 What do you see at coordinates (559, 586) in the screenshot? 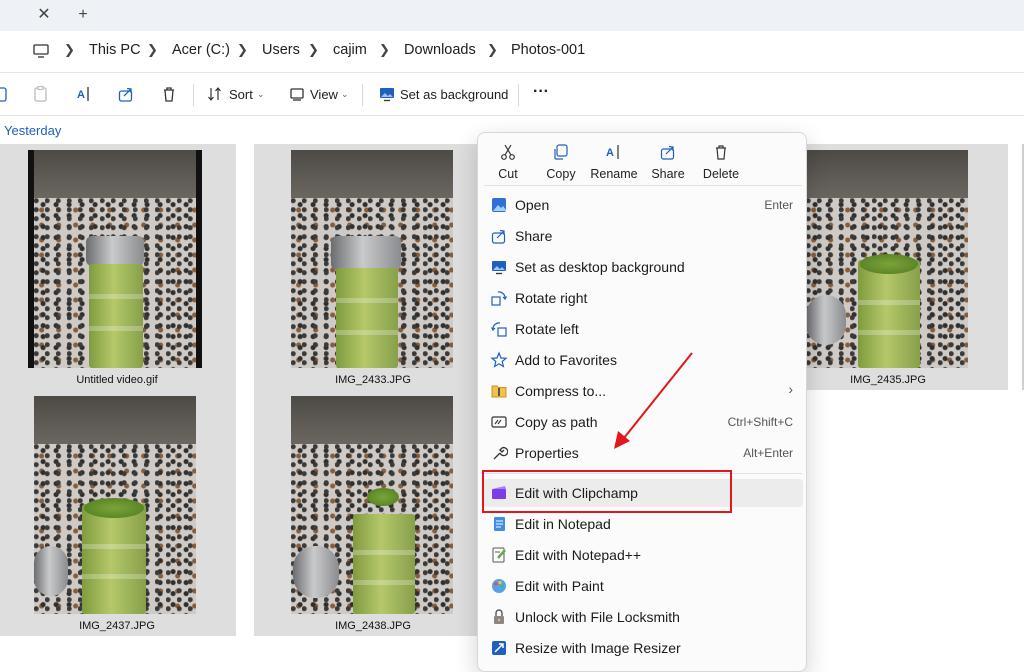
I see `menu-label: Edit with Paint` at bounding box center [559, 586].